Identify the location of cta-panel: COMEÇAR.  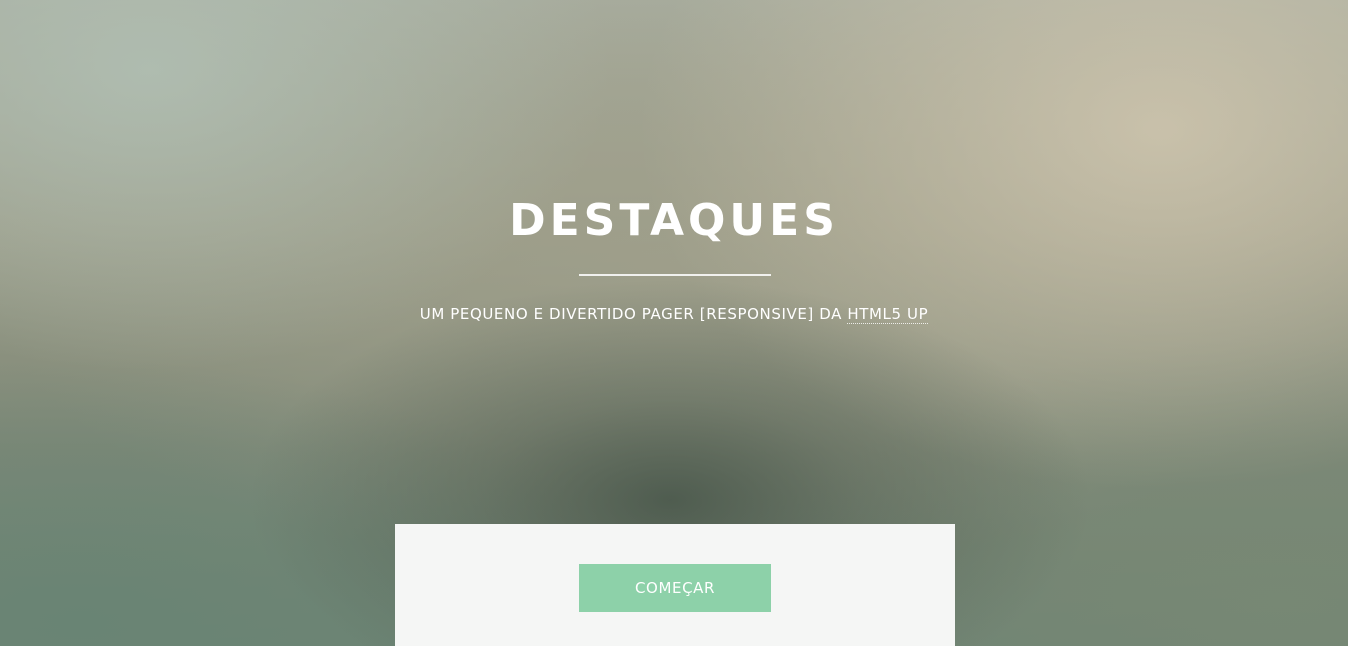
(675, 585).